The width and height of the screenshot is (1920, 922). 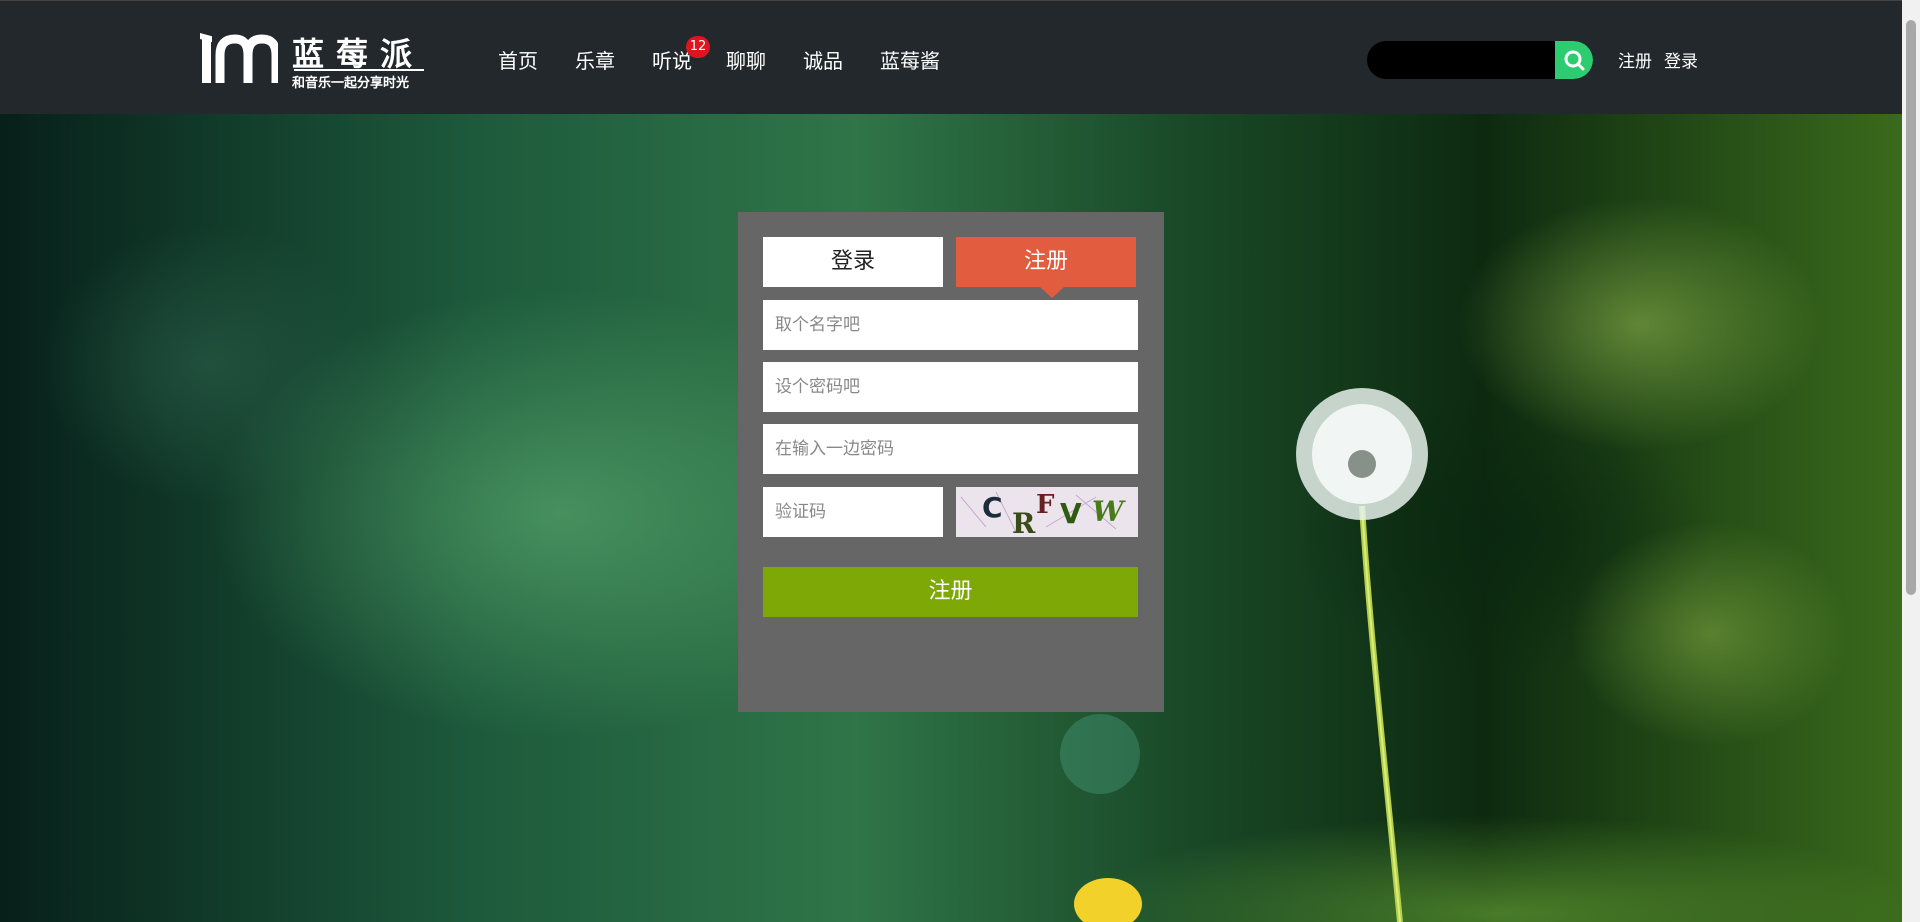 I want to click on tab-register: 注册, so click(x=1046, y=262).